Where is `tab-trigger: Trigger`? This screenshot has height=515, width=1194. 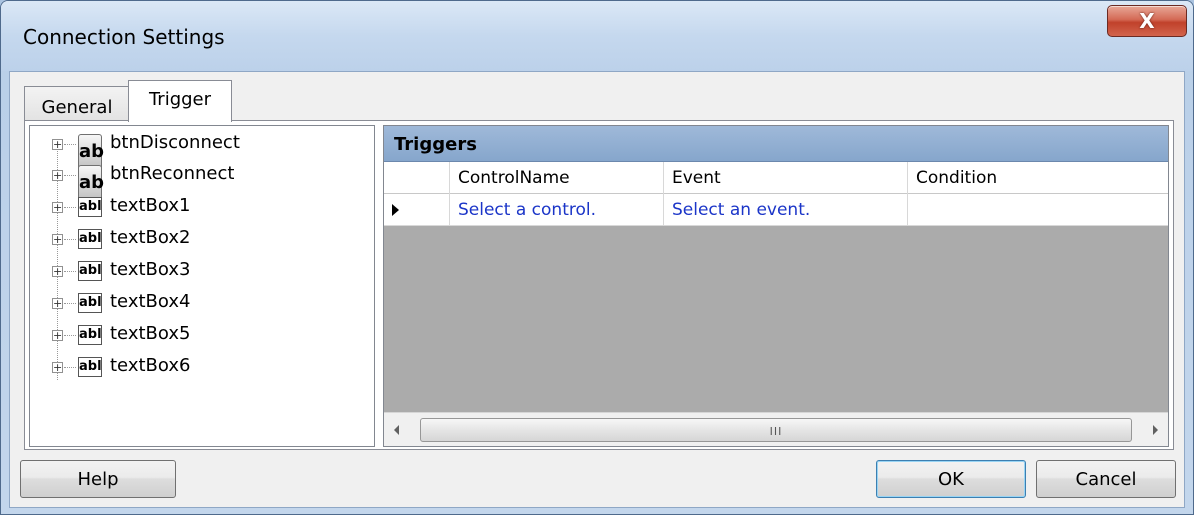
tab-trigger: Trigger is located at coordinates (180, 101).